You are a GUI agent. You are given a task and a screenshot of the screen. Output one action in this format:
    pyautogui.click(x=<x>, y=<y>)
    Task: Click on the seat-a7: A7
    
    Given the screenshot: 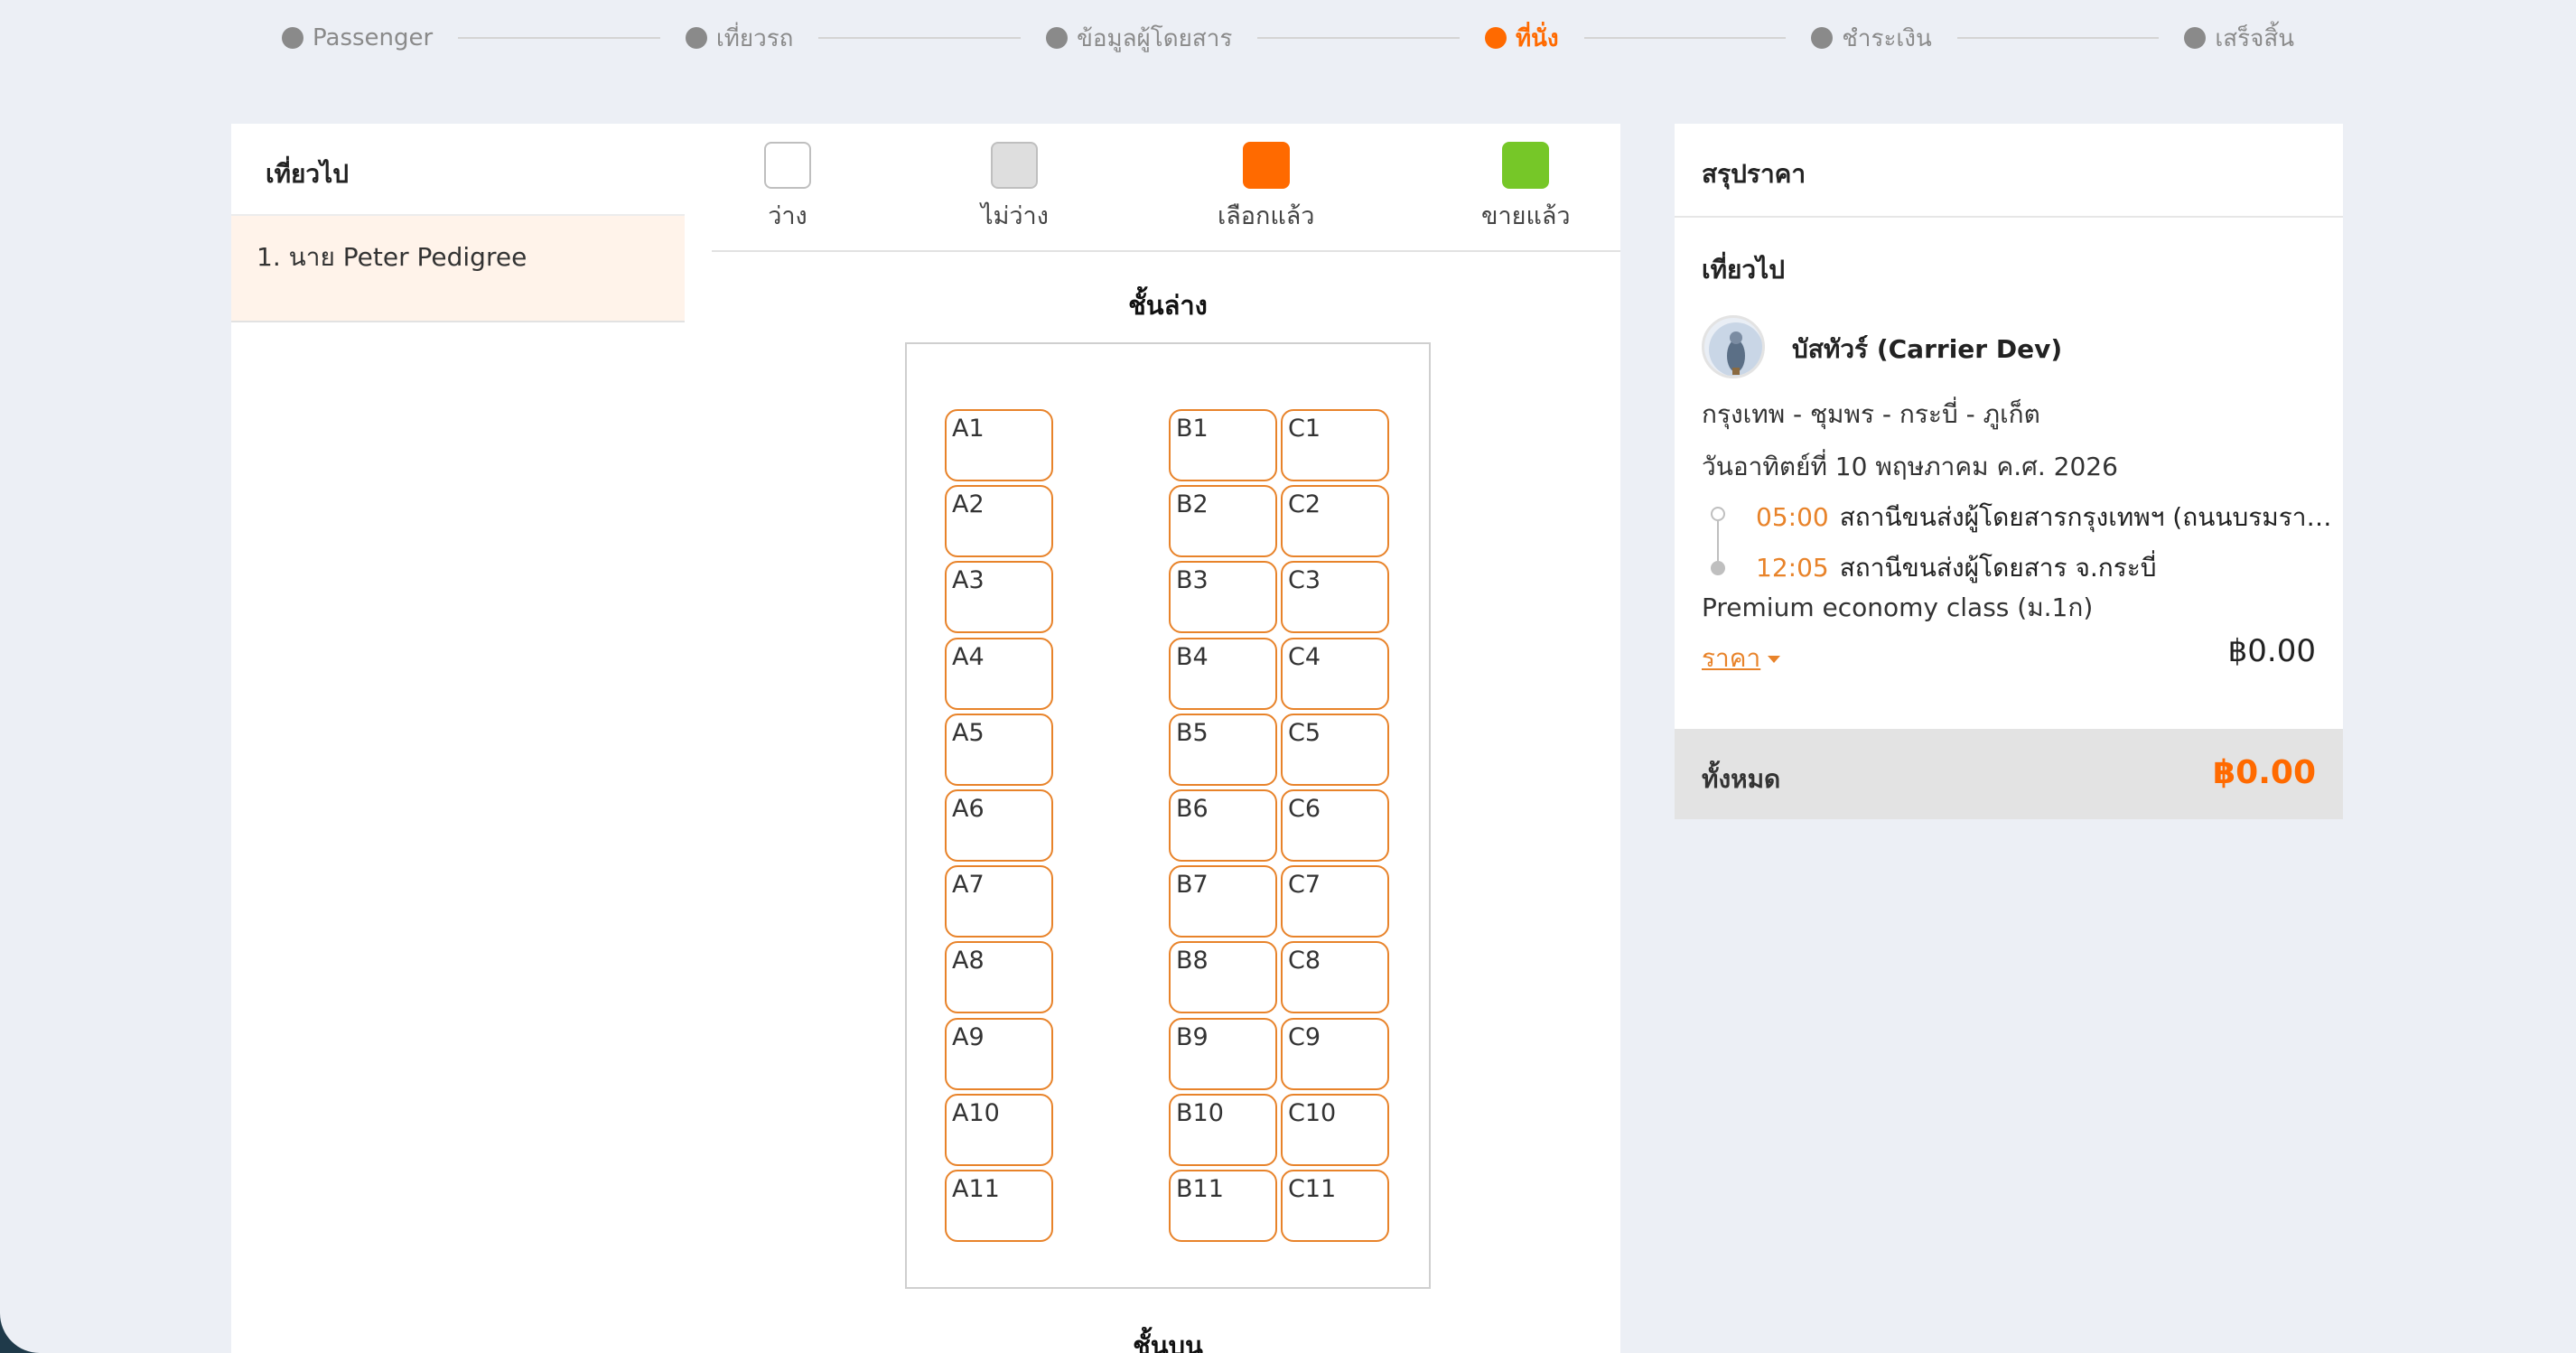 What is the action you would take?
    pyautogui.click(x=999, y=901)
    